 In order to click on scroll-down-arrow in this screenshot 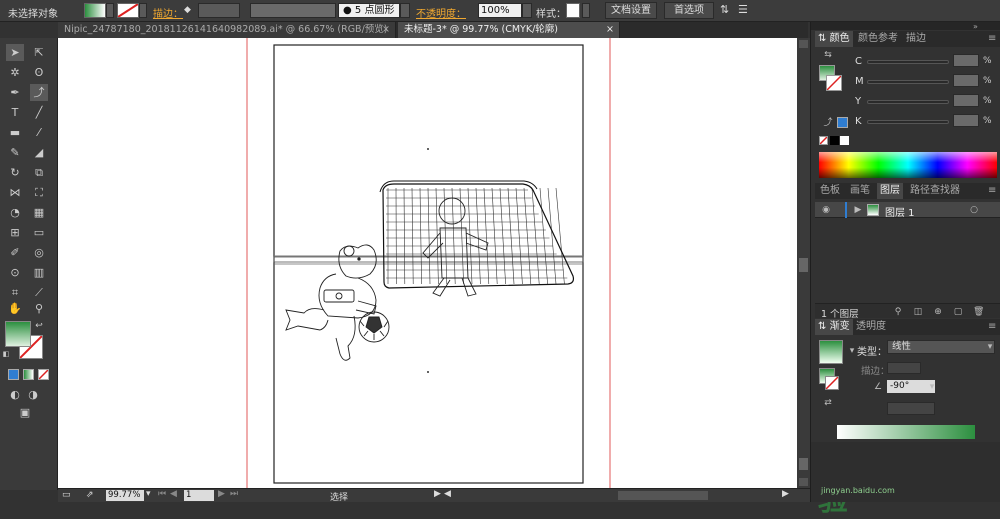, I will do `click(803, 482)`.